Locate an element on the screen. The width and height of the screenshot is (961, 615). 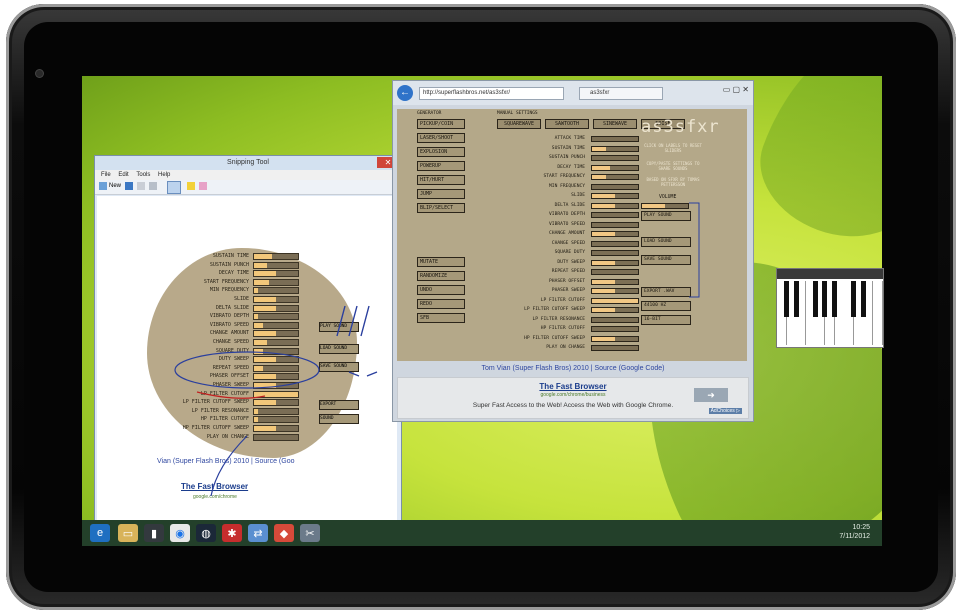
piano-white-key is located at coordinates (878, 313).